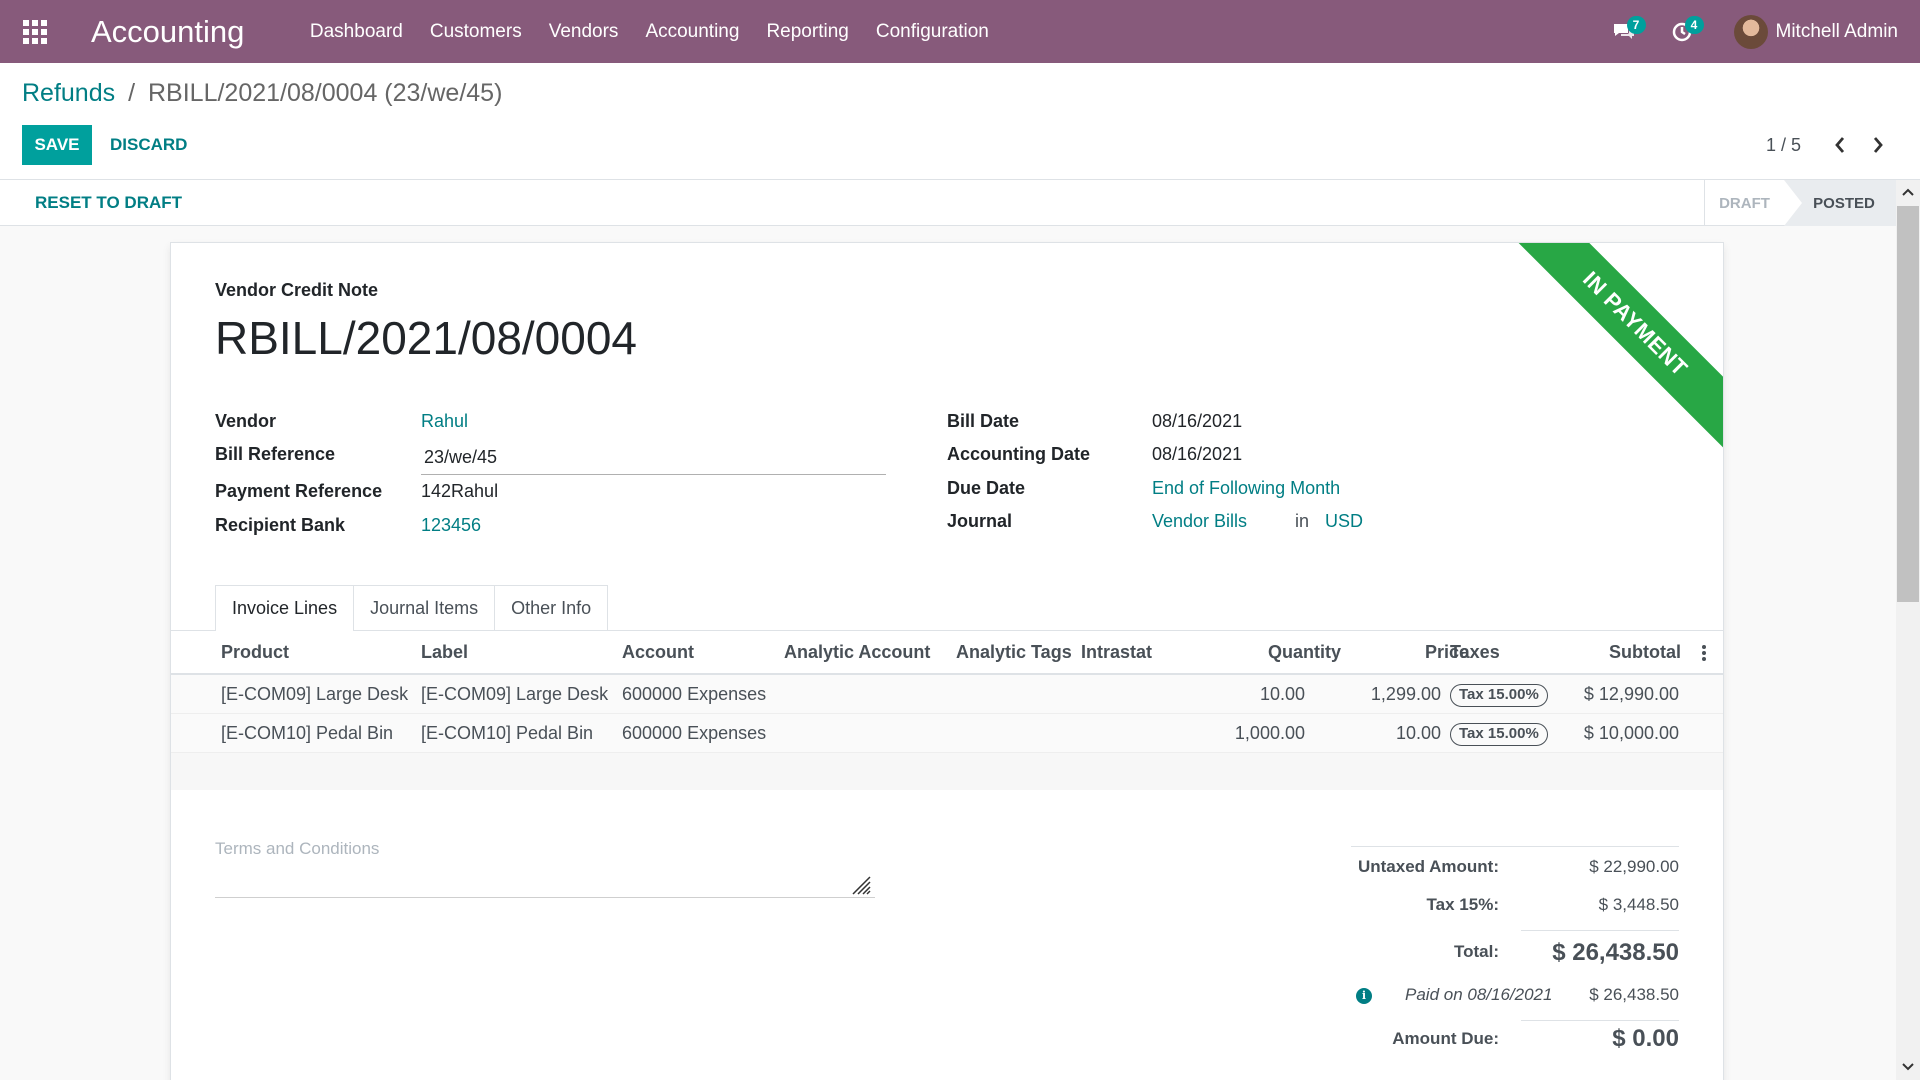 The width and height of the screenshot is (1920, 1080). Describe the element at coordinates (1744, 203) in the screenshot. I see `stage-draft: DRAFT` at that location.